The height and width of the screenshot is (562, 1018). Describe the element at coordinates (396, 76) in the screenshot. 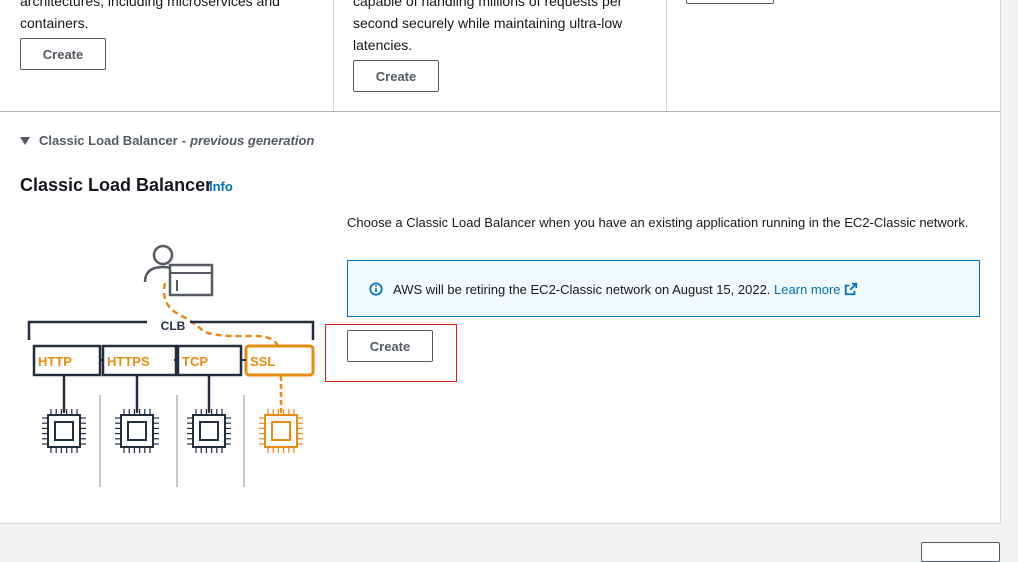

I see `create-button-card2: Create` at that location.